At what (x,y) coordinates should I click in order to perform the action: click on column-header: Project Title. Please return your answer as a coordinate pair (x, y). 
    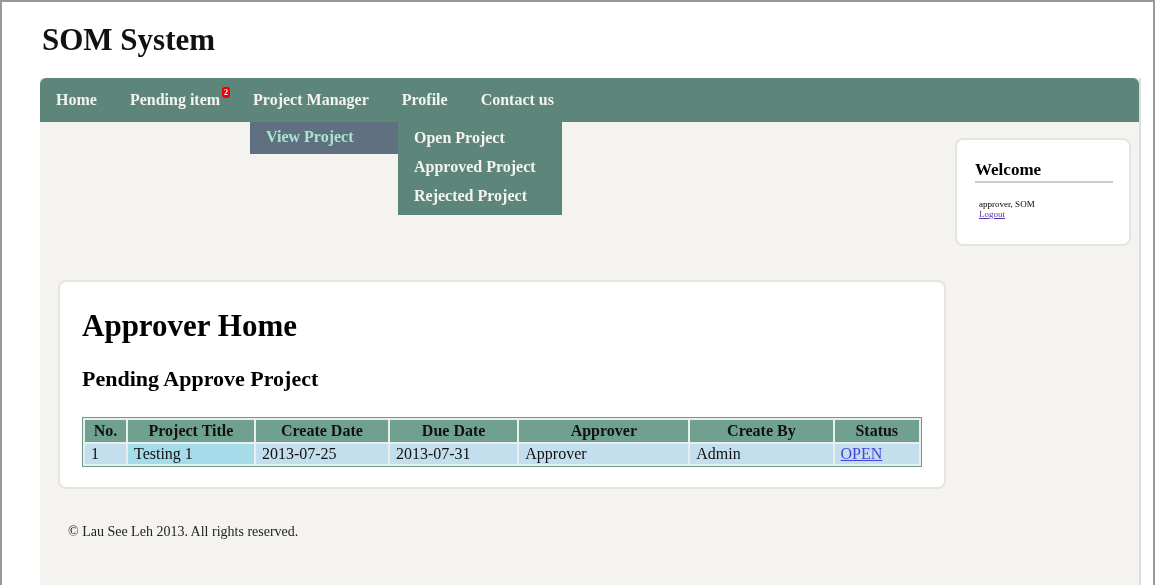
    Looking at the image, I should click on (190, 431).